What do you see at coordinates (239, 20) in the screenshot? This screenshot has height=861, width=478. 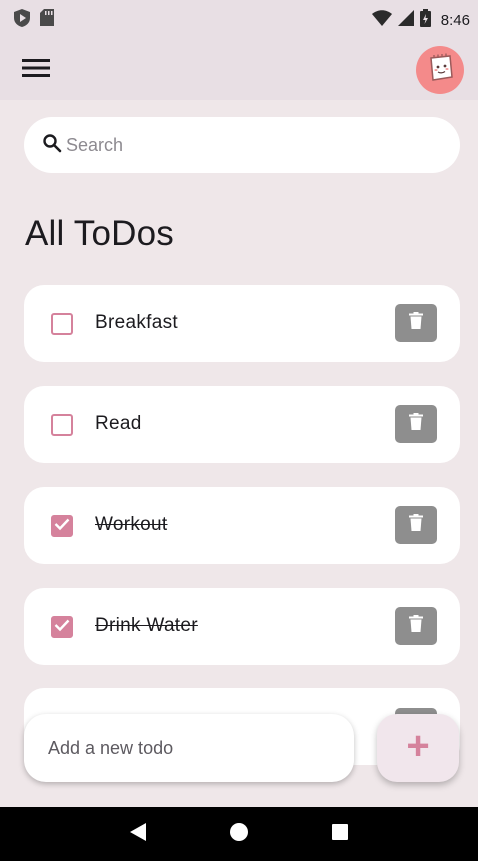 I see `status-bar: 8:46` at bounding box center [239, 20].